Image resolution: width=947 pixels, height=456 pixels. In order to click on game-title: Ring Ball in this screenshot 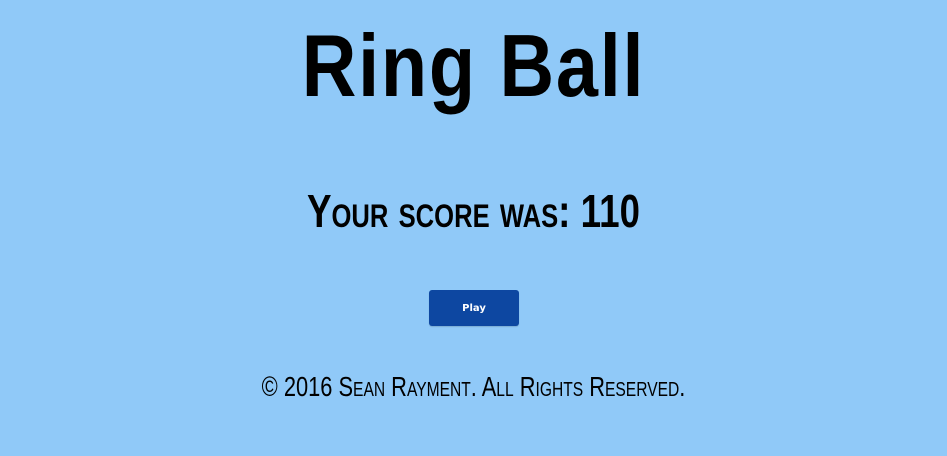, I will do `click(473, 65)`.